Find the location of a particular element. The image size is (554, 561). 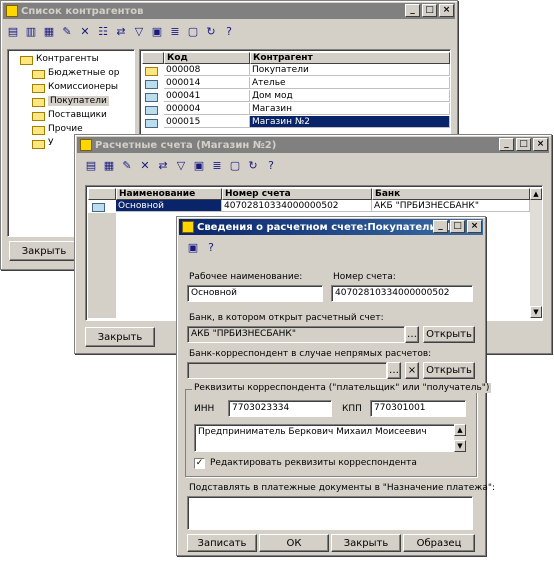

table-row-code: 000008 is located at coordinates (207, 70).